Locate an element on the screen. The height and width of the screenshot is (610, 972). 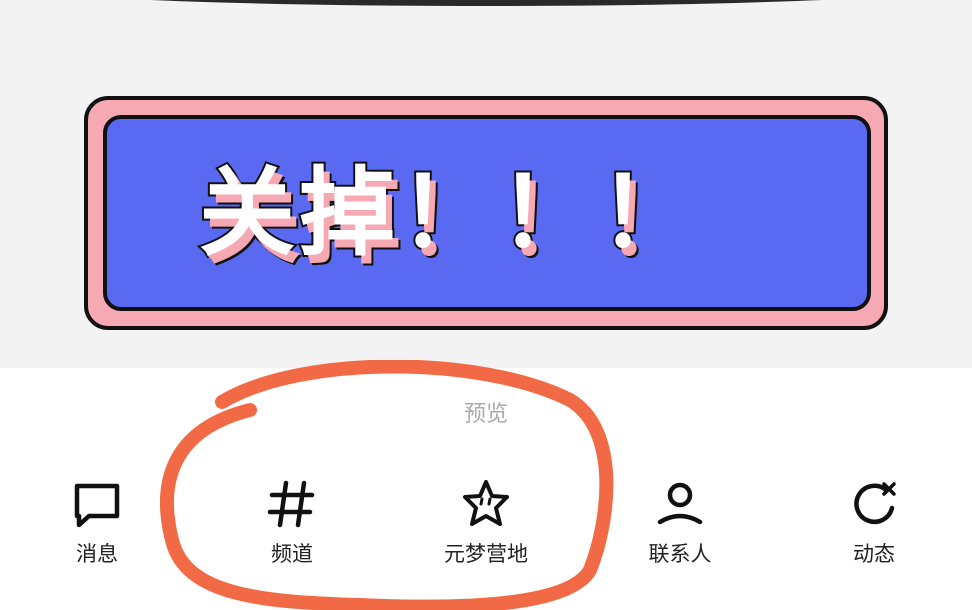
tab-moments: 动态 is located at coordinates (874, 525).